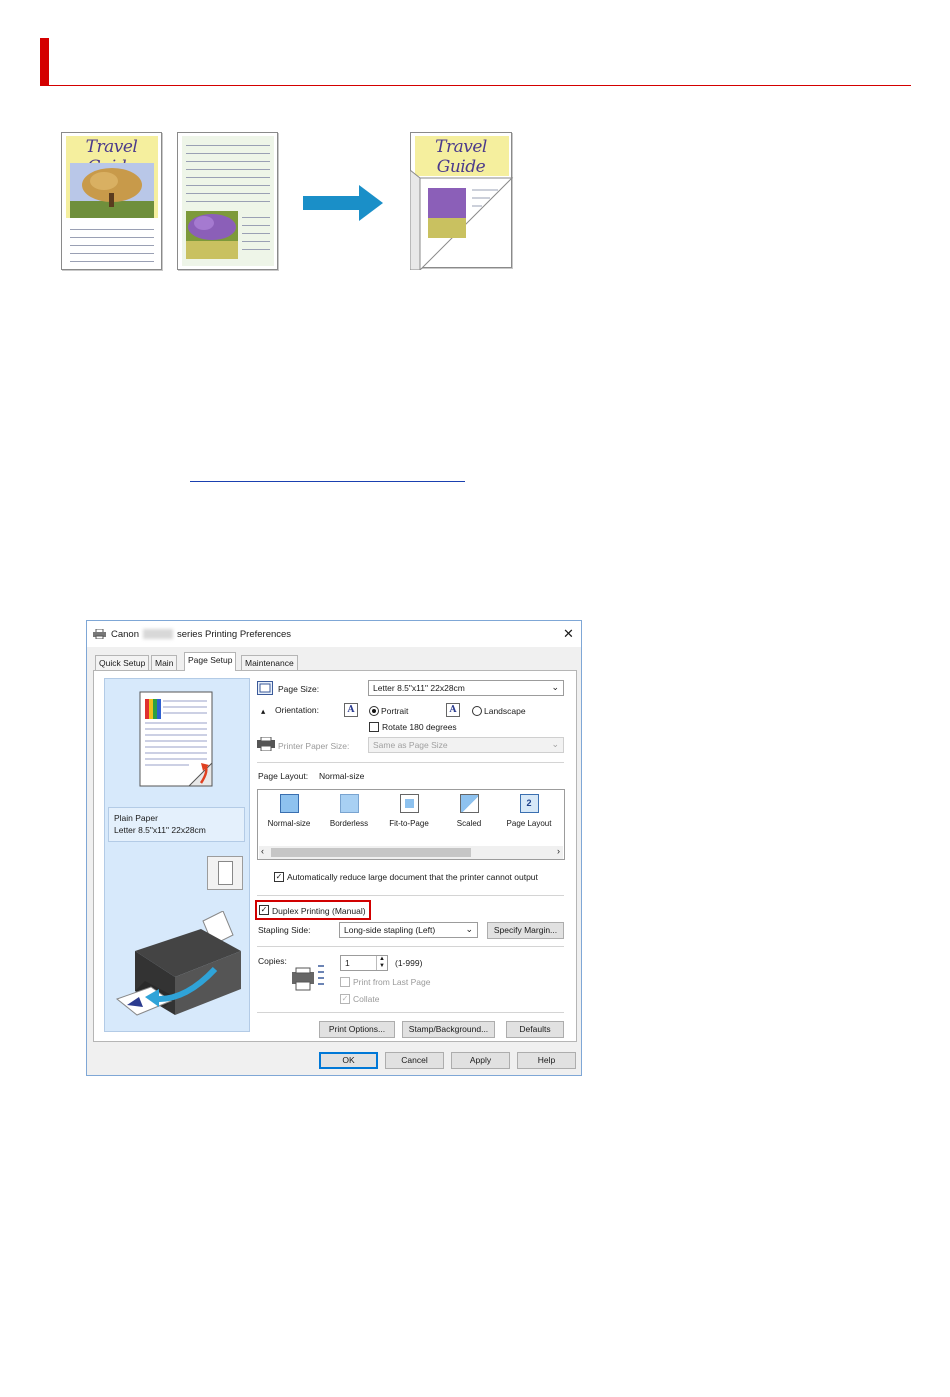 This screenshot has width=950, height=1397. What do you see at coordinates (327, 476) in the screenshot?
I see `reference-link` at bounding box center [327, 476].